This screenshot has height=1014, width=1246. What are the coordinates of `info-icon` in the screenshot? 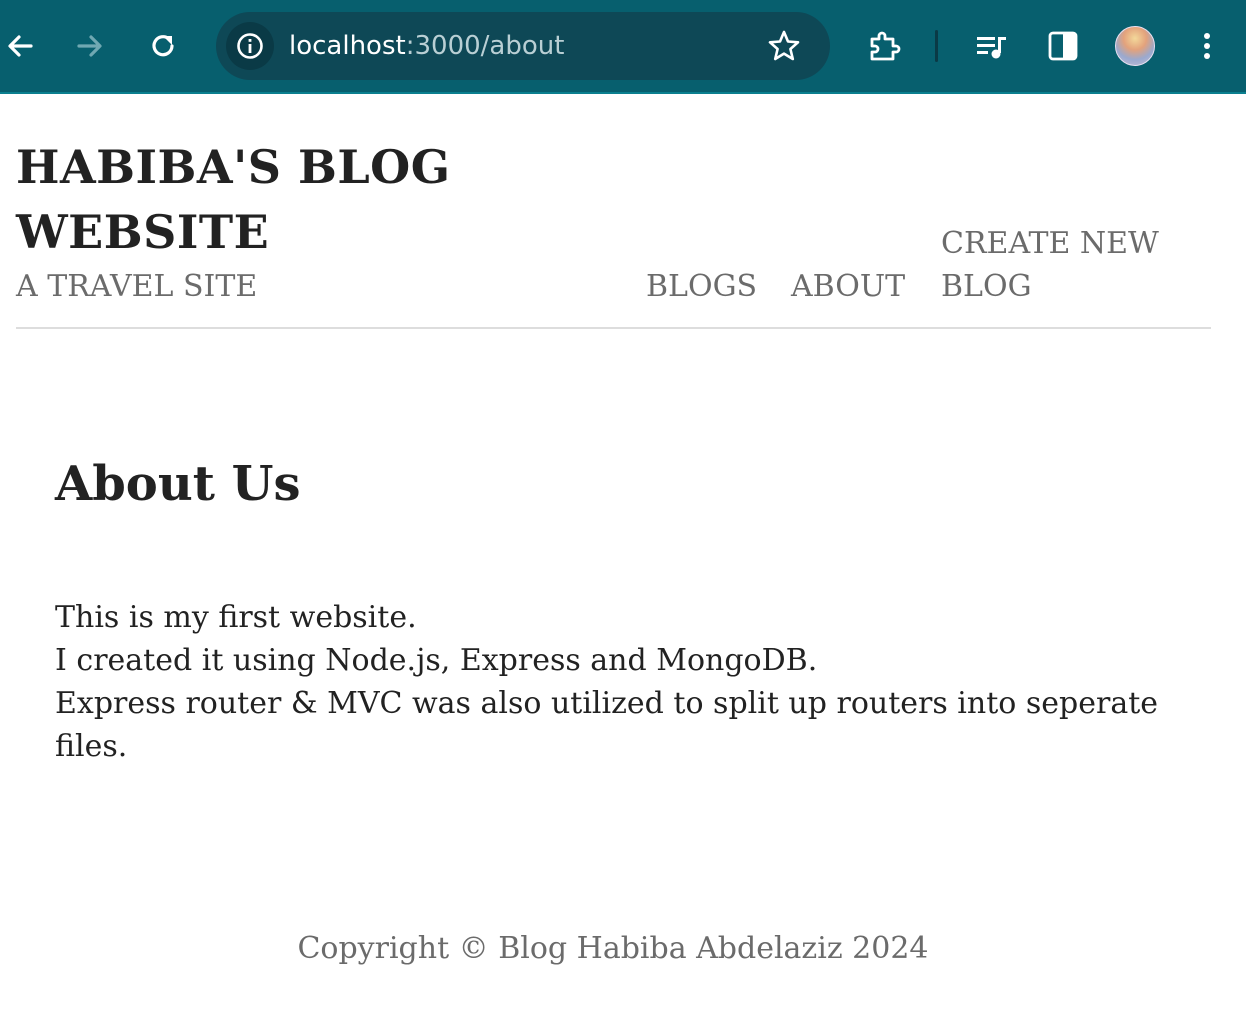 It's located at (250, 46).